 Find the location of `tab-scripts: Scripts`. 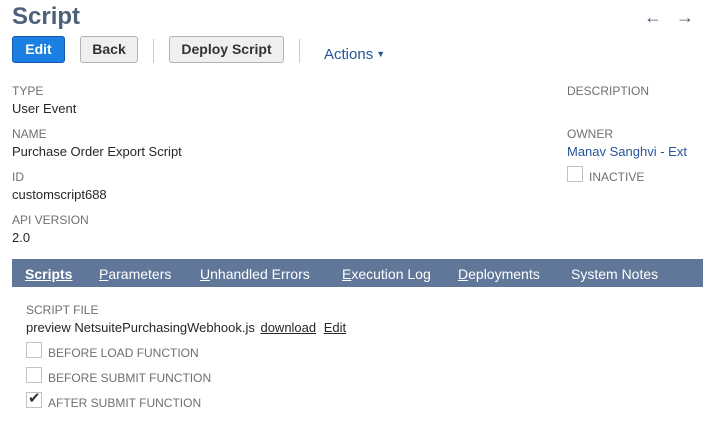

tab-scripts: Scripts is located at coordinates (48, 274).